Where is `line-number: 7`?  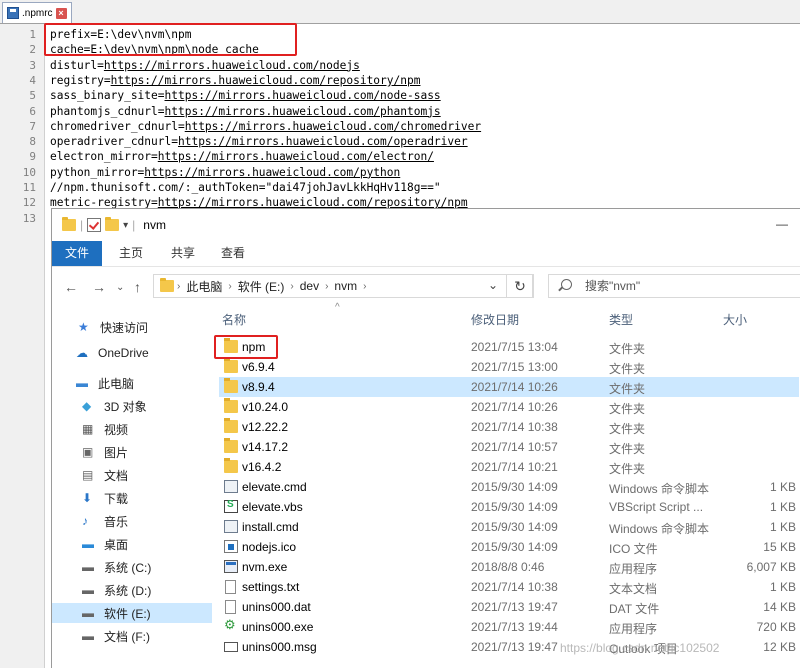
line-number: 7 is located at coordinates (32, 126).